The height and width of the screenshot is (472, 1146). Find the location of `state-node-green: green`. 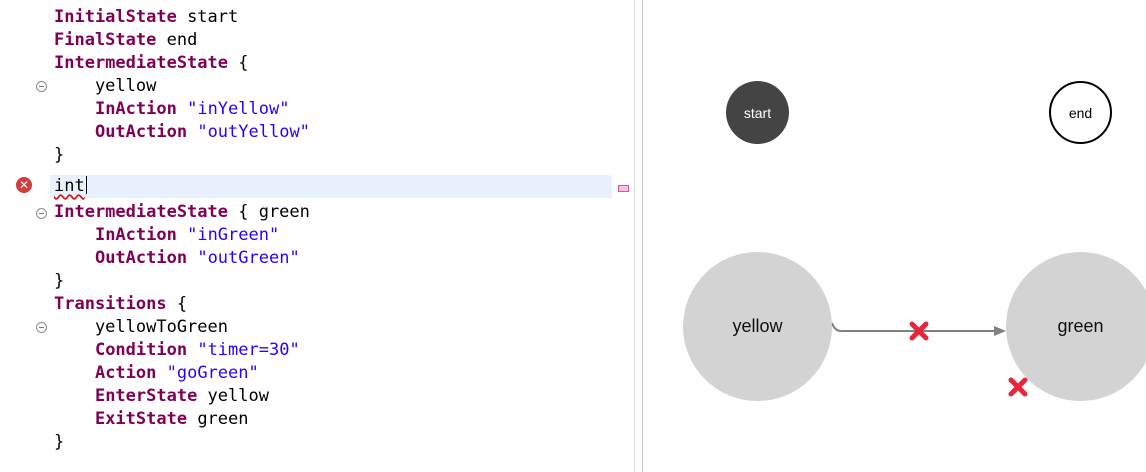

state-node-green: green is located at coordinates (1076, 326).